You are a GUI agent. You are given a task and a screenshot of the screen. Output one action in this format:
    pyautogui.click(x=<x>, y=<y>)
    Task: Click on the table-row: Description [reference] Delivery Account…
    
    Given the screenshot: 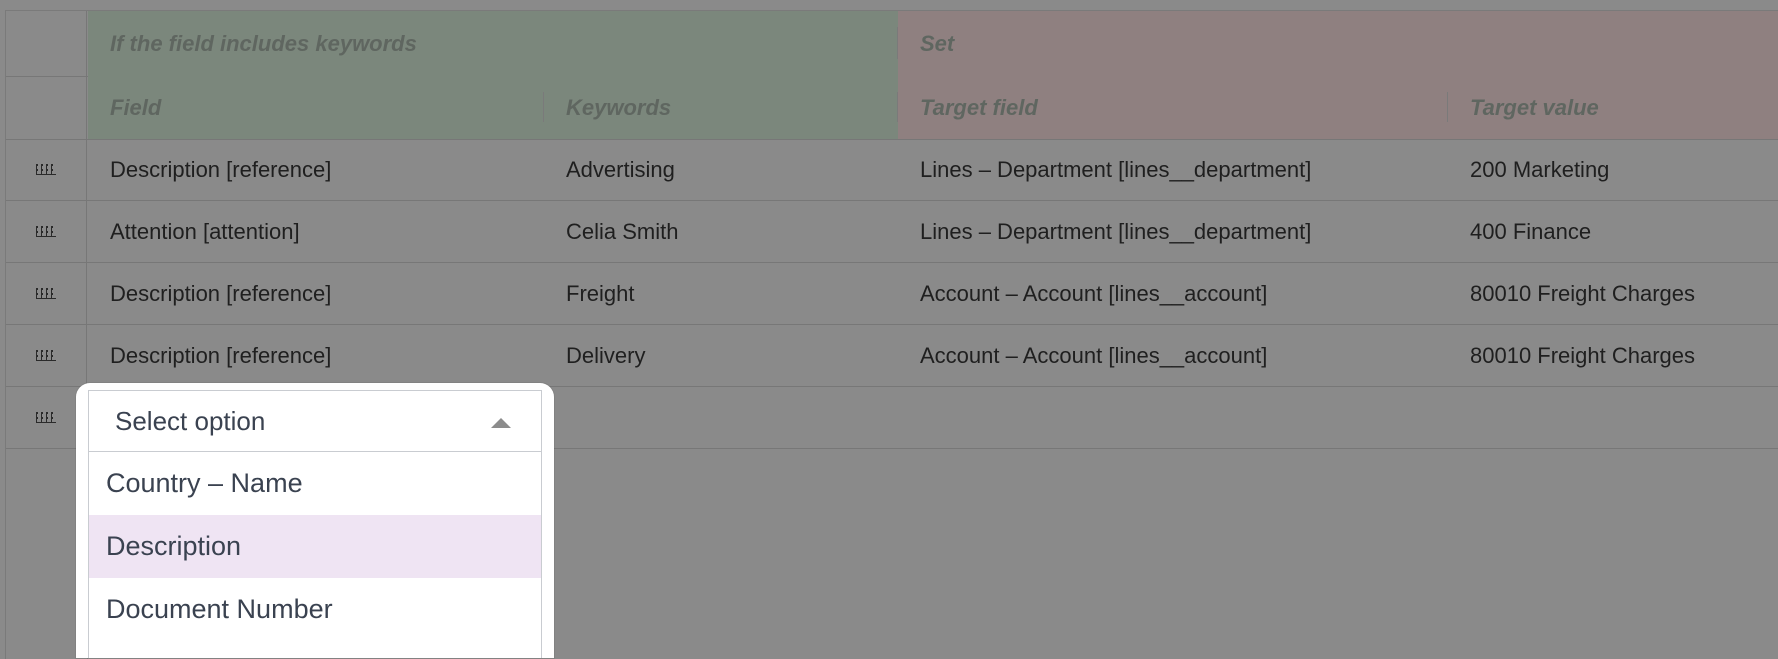 What is the action you would take?
    pyautogui.click(x=892, y=356)
    